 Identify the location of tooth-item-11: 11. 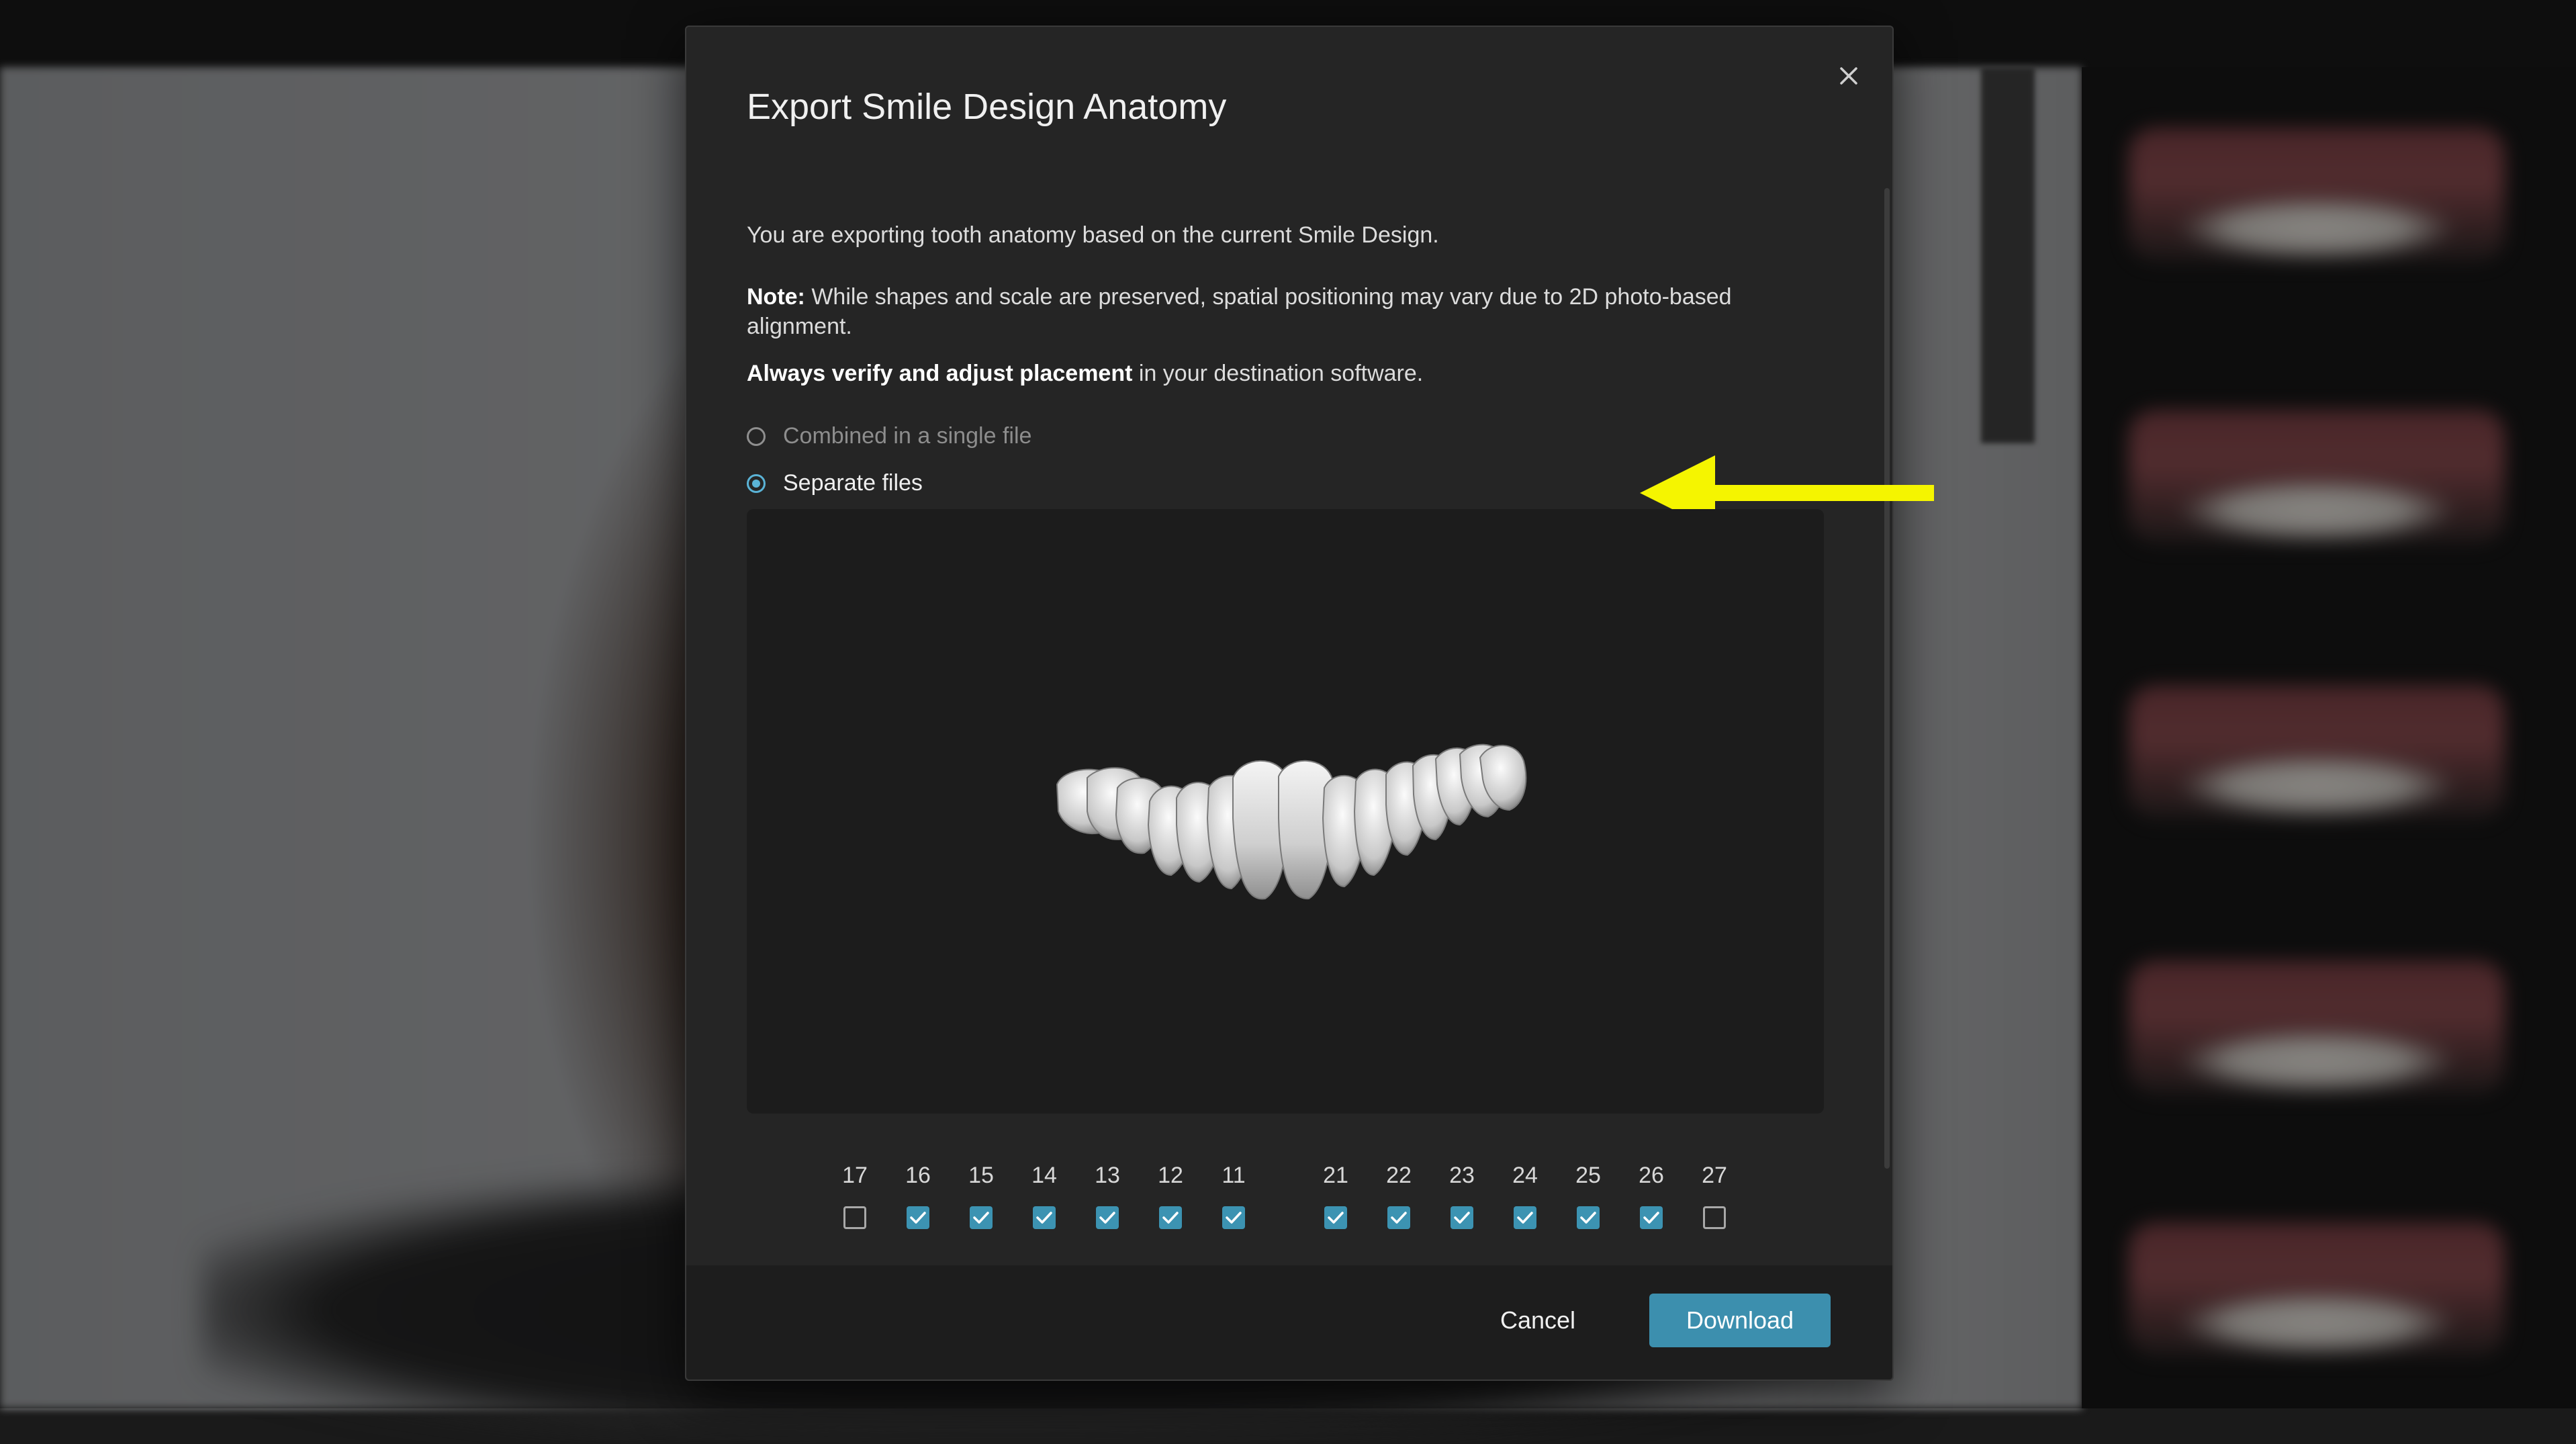
(1233, 1196).